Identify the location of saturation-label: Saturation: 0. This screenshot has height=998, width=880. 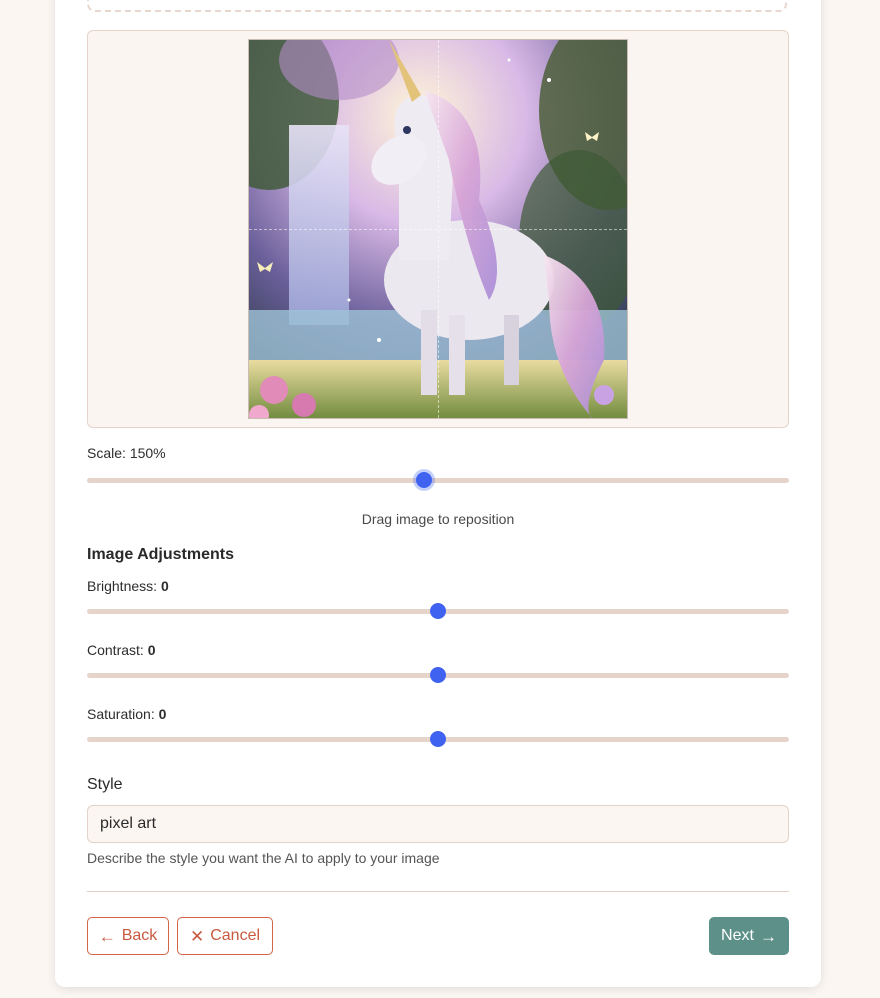
(126, 714).